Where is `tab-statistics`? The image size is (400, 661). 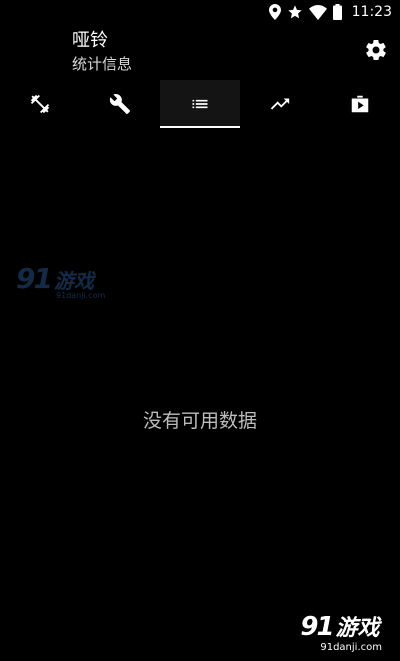 tab-statistics is located at coordinates (200, 104).